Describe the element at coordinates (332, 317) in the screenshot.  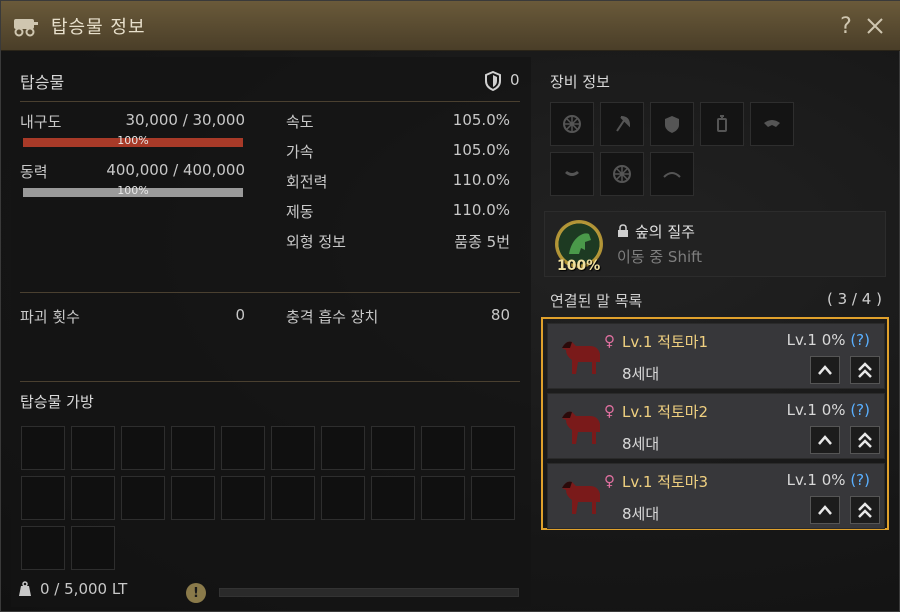
I see `shock-label: 충격 흡수 장치` at that location.